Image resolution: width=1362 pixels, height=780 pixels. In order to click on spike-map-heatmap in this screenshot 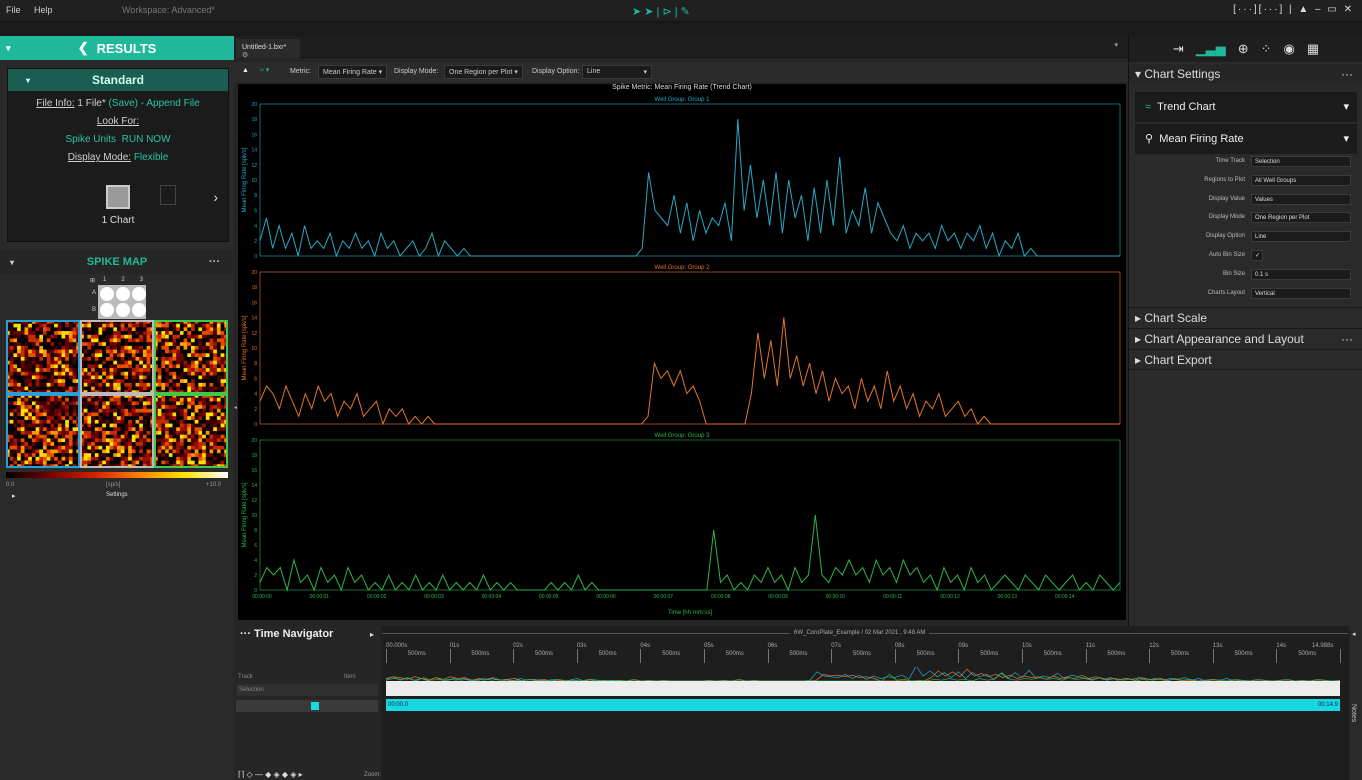, I will do `click(117, 394)`.